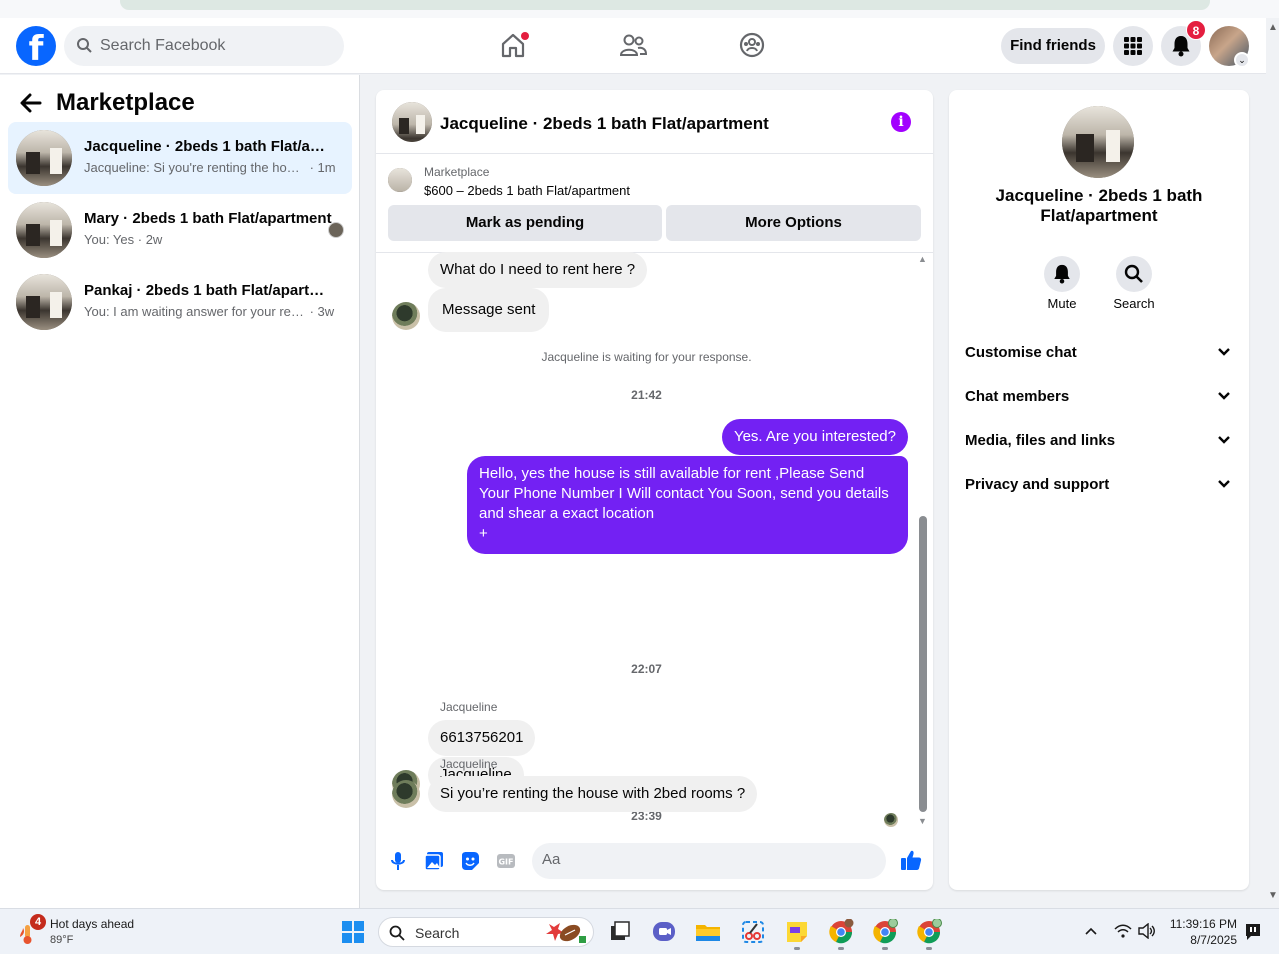  I want to click on message-bubble-incoming: Message sent, so click(489, 310).